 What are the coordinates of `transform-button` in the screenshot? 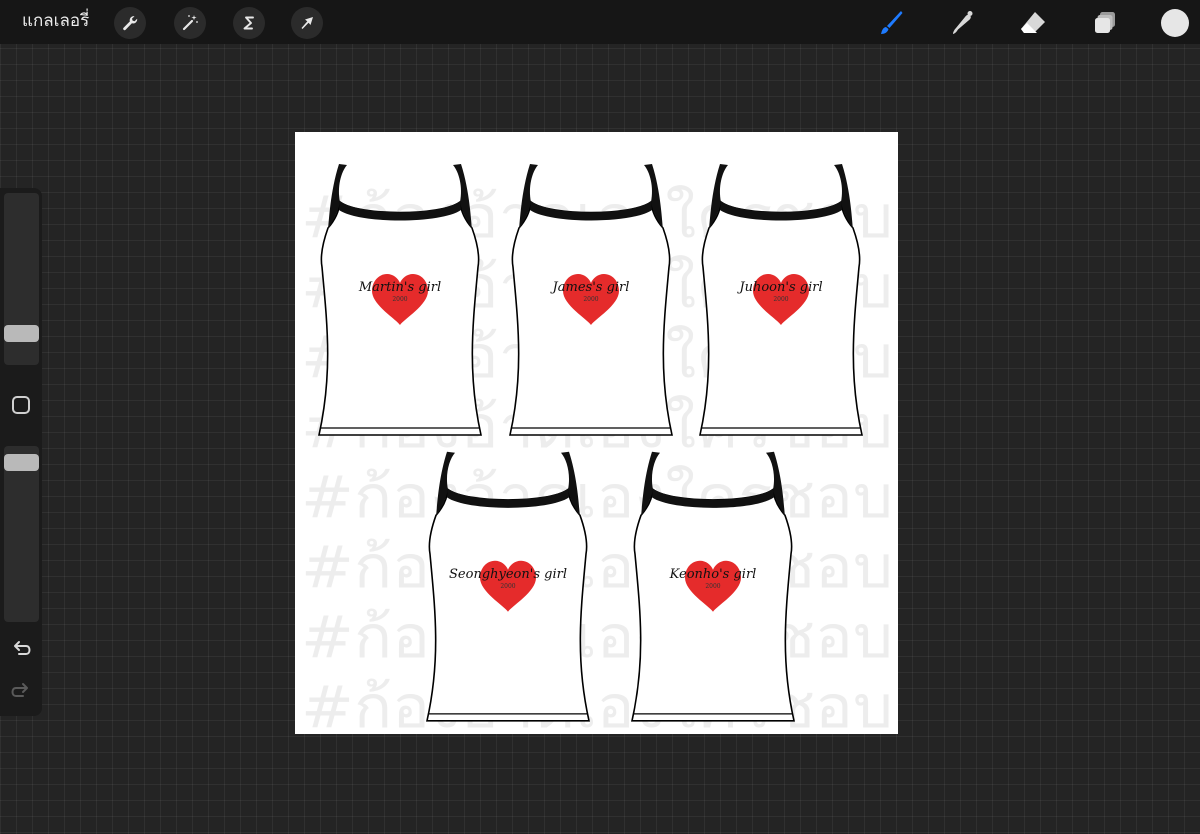 It's located at (307, 23).